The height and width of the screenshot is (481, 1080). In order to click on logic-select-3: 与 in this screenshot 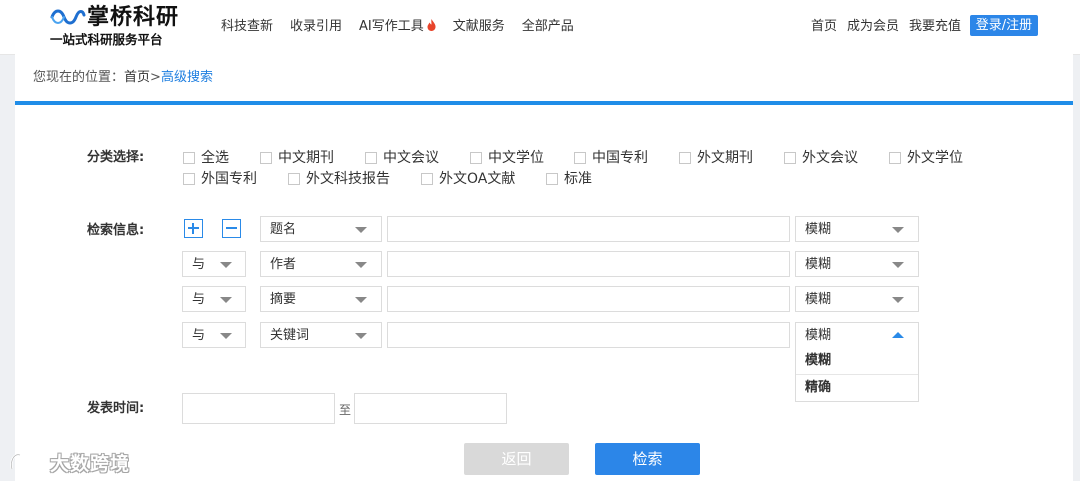, I will do `click(214, 299)`.